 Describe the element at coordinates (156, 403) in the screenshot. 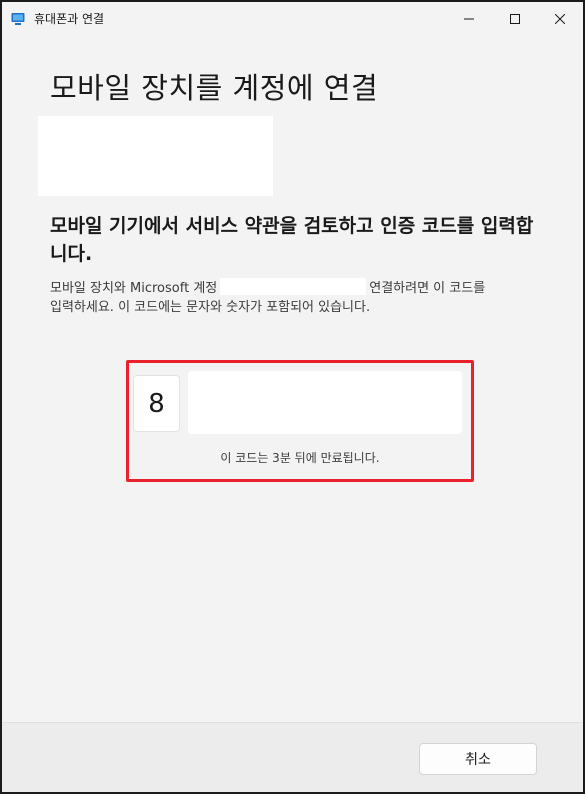

I see `code-char-box: 8` at that location.